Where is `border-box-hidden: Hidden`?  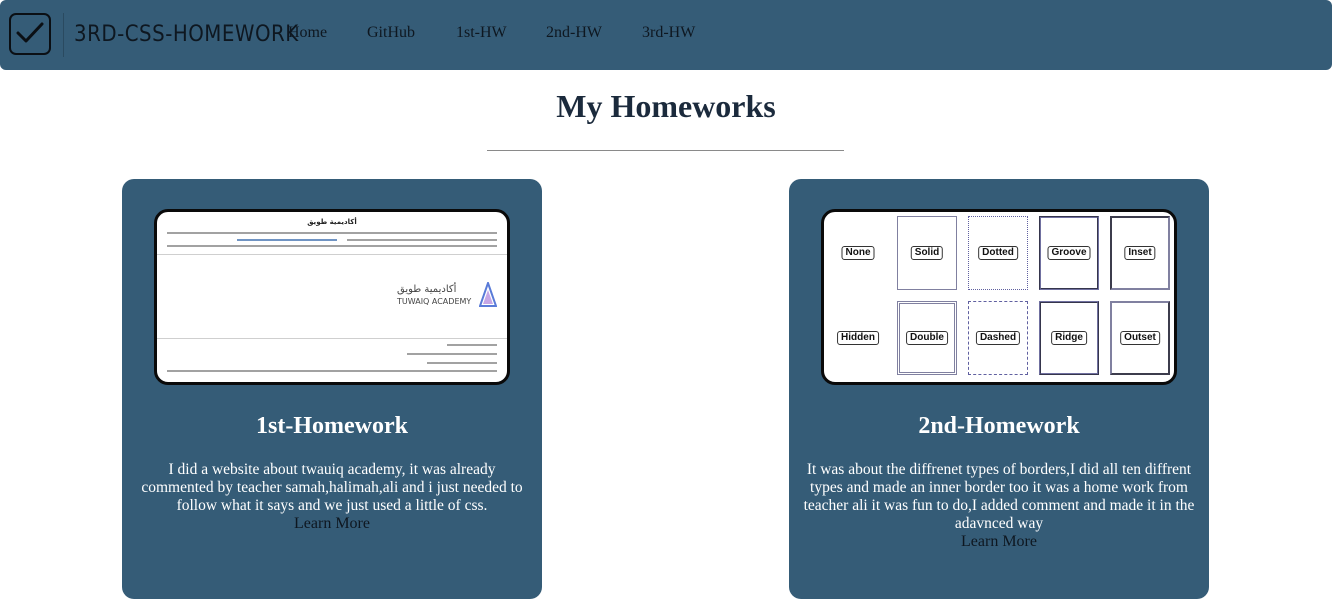 border-box-hidden: Hidden is located at coordinates (858, 338).